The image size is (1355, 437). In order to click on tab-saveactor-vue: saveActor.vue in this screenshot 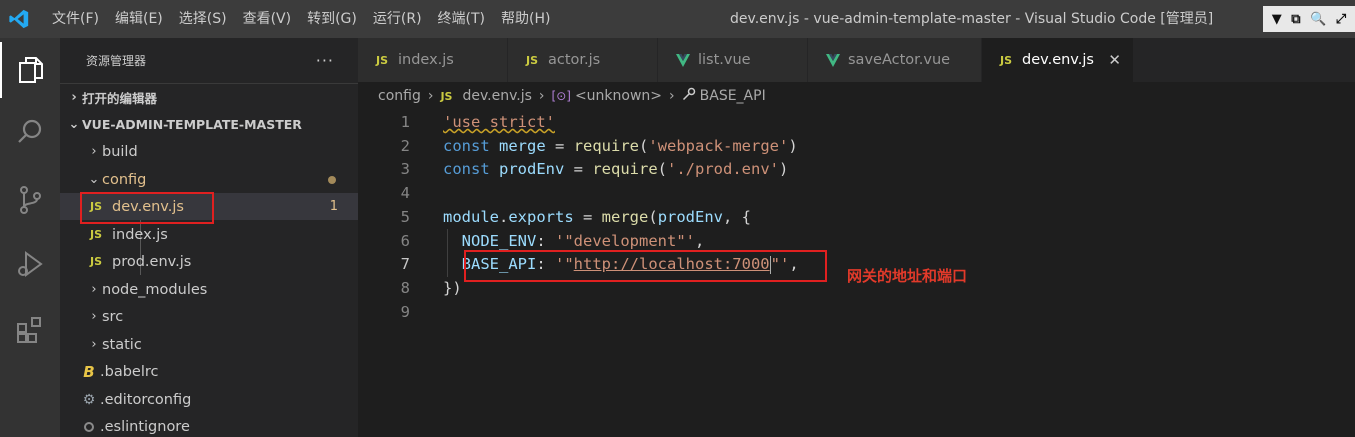, I will do `click(895, 60)`.